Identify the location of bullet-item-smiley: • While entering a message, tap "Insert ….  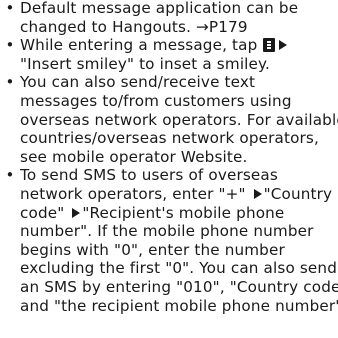
(169, 54).